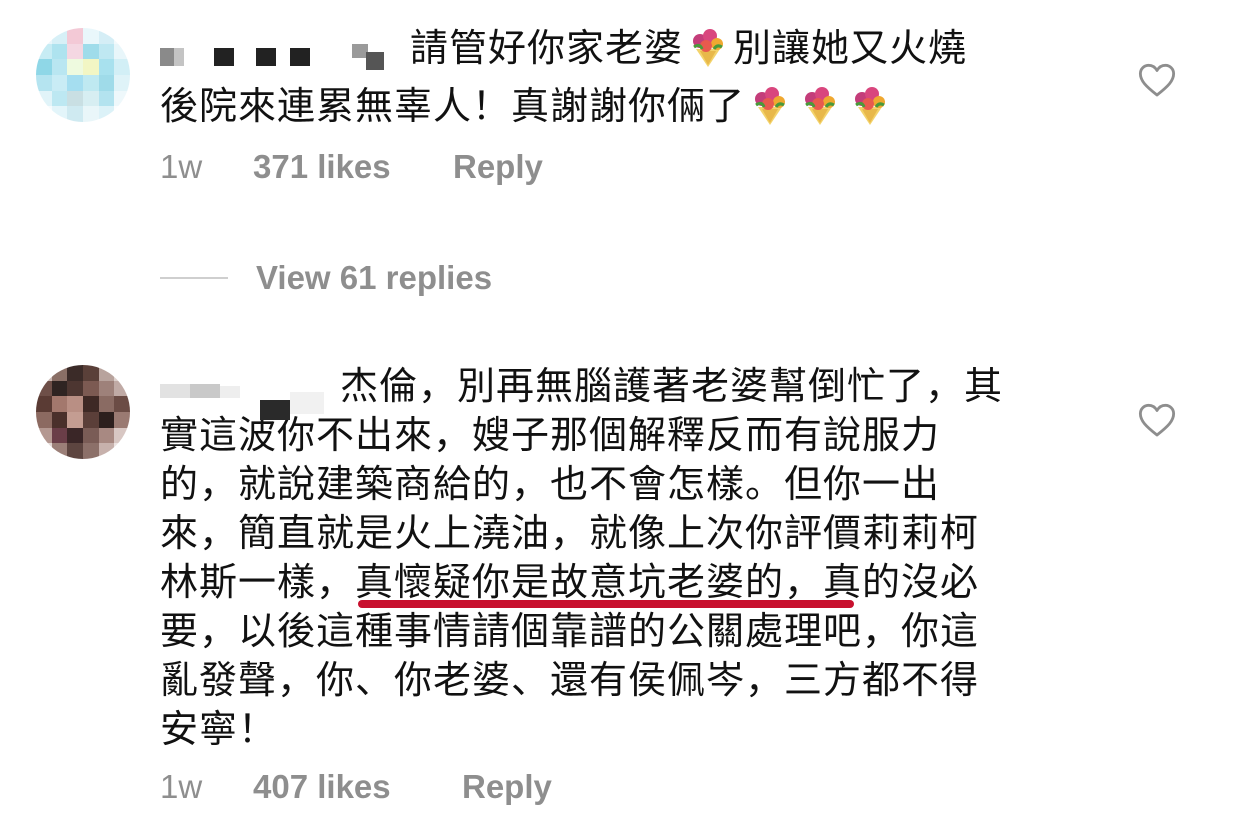 The height and width of the screenshot is (813, 1241). Describe the element at coordinates (322, 167) in the screenshot. I see `likes-count: 371 likes` at that location.